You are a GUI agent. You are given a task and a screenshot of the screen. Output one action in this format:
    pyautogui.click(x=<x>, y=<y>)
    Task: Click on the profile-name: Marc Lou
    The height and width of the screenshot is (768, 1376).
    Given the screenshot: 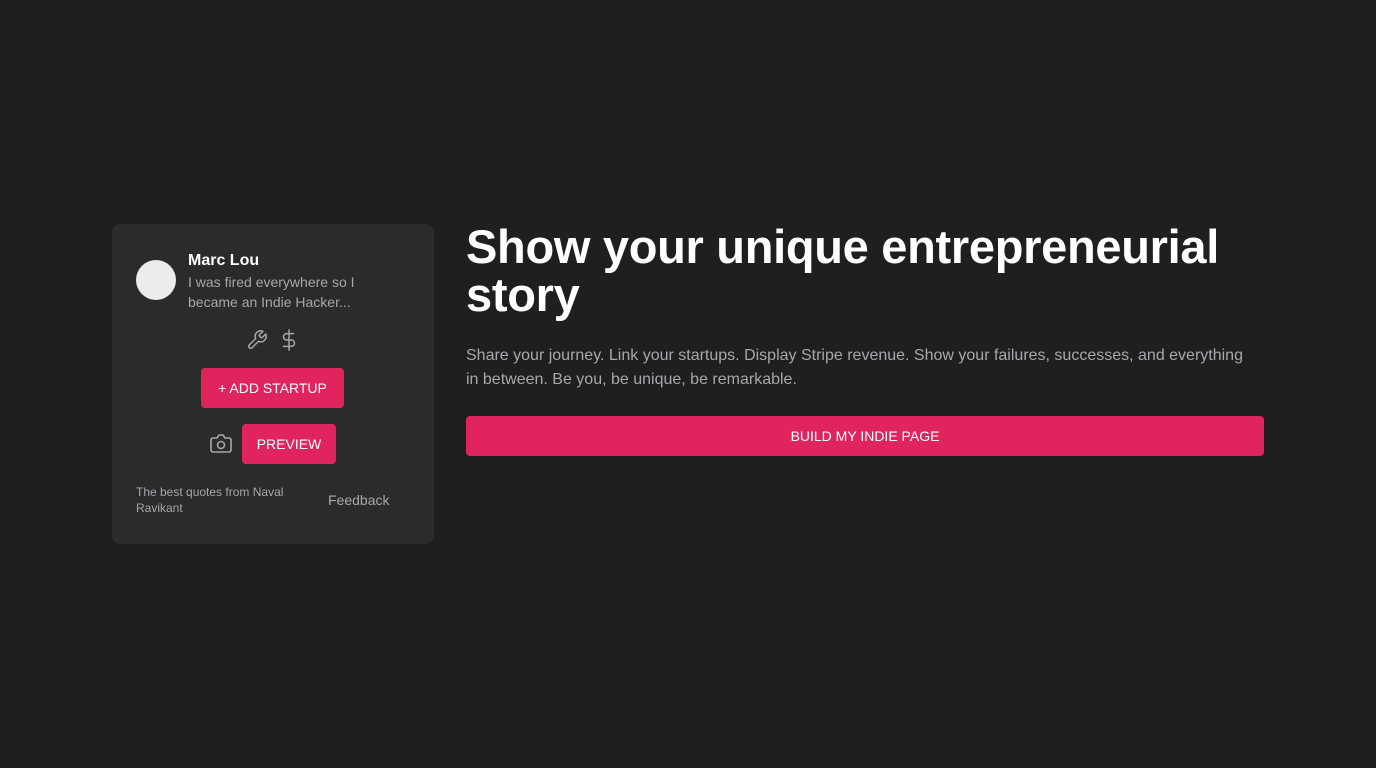 What is the action you would take?
    pyautogui.click(x=223, y=261)
    